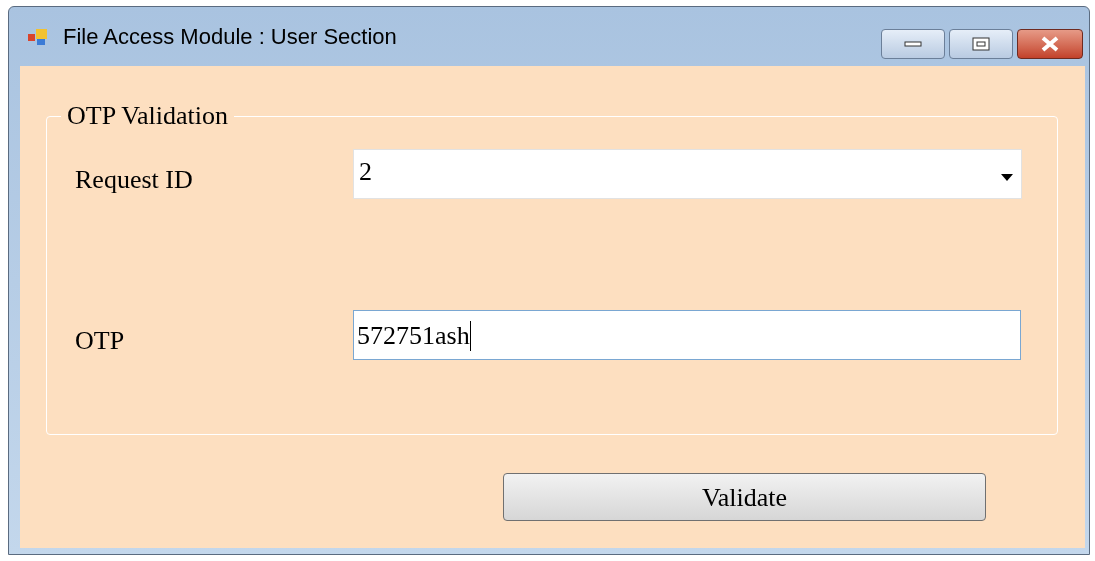  What do you see at coordinates (687, 173) in the screenshot?
I see `request-dropdown: 2` at bounding box center [687, 173].